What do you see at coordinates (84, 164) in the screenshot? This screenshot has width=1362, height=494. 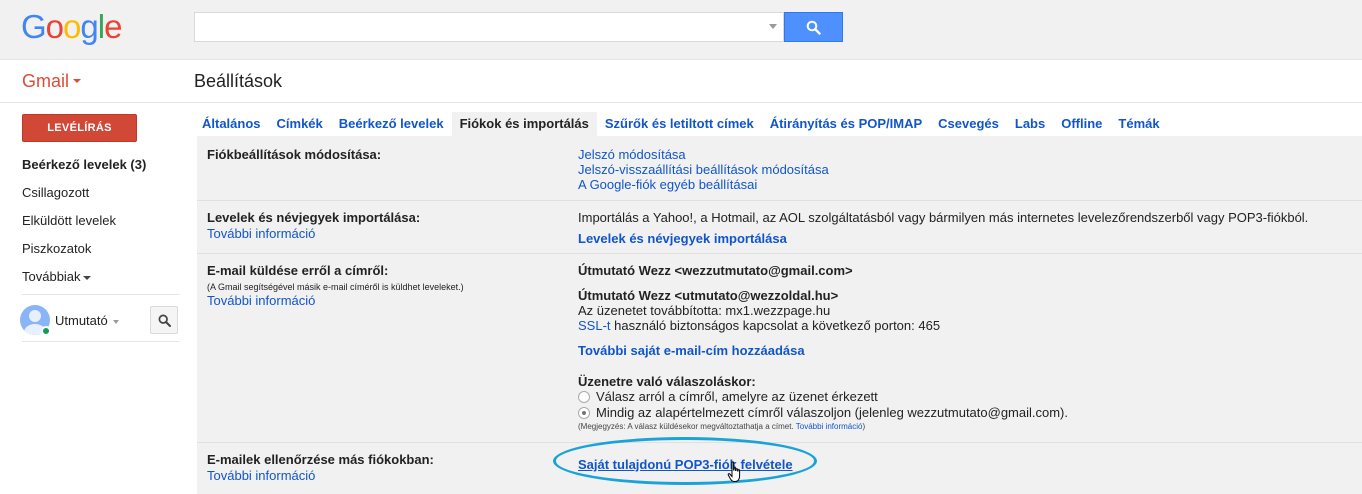 I see `sidebar-item-label: Beérkező levelek (3)` at bounding box center [84, 164].